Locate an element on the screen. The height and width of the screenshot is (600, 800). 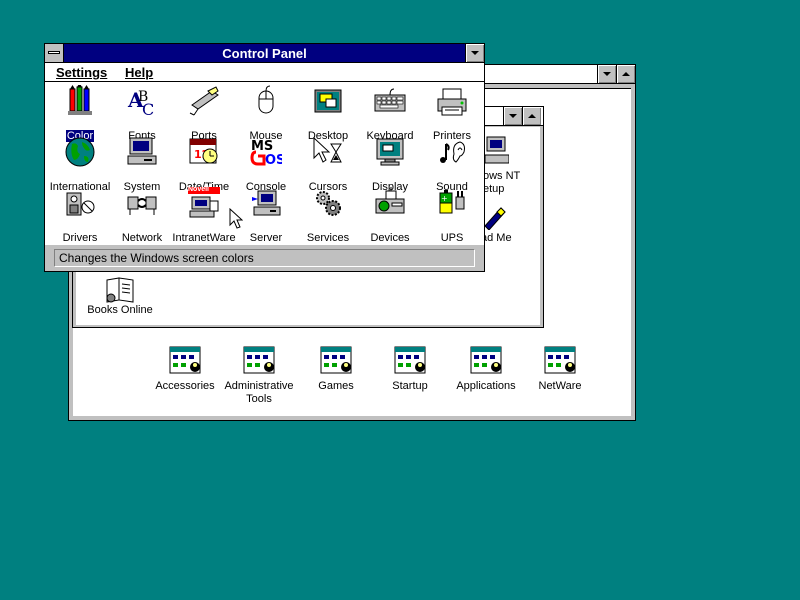
computer-icon is located at coordinates (497, 150).